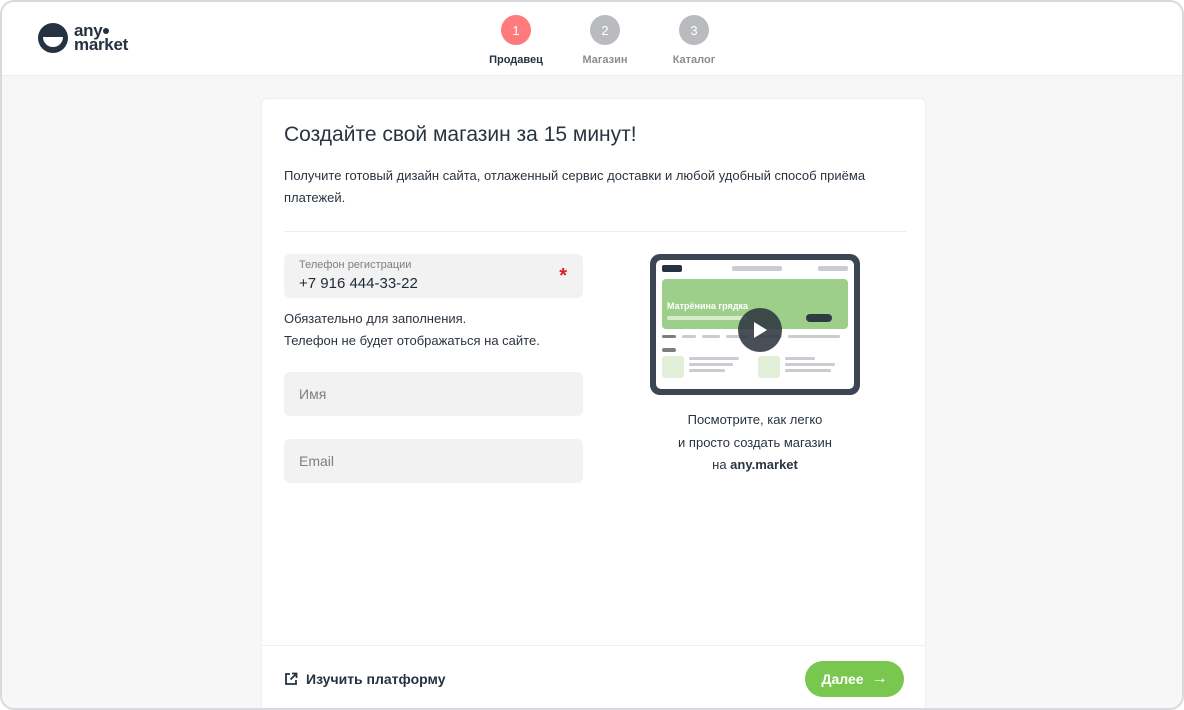 This screenshot has width=1184, height=710. What do you see at coordinates (605, 30) in the screenshot?
I see `step-number: 2` at bounding box center [605, 30].